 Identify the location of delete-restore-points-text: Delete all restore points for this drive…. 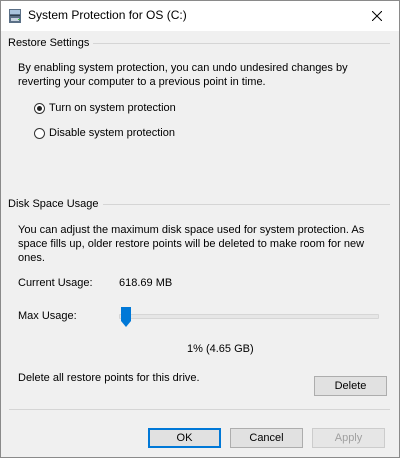
(109, 378).